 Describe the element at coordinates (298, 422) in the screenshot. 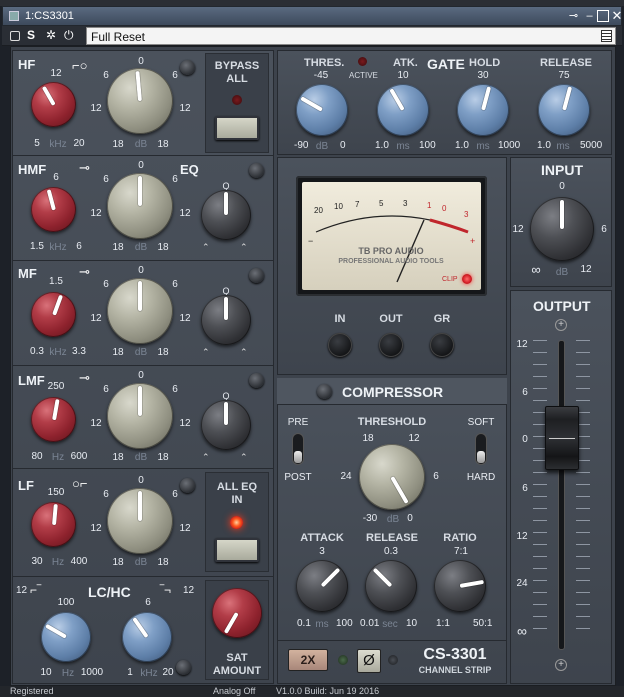

I see `comp-pre-label: PRE` at that location.